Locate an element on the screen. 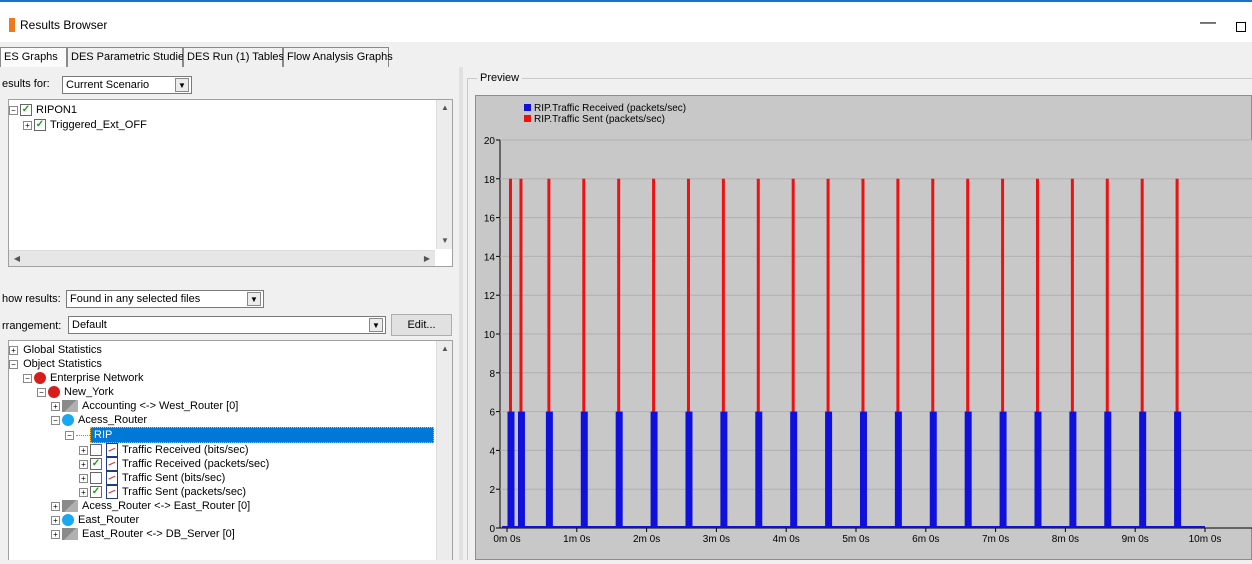  scroll-left-icon: ◀ is located at coordinates (17, 258).